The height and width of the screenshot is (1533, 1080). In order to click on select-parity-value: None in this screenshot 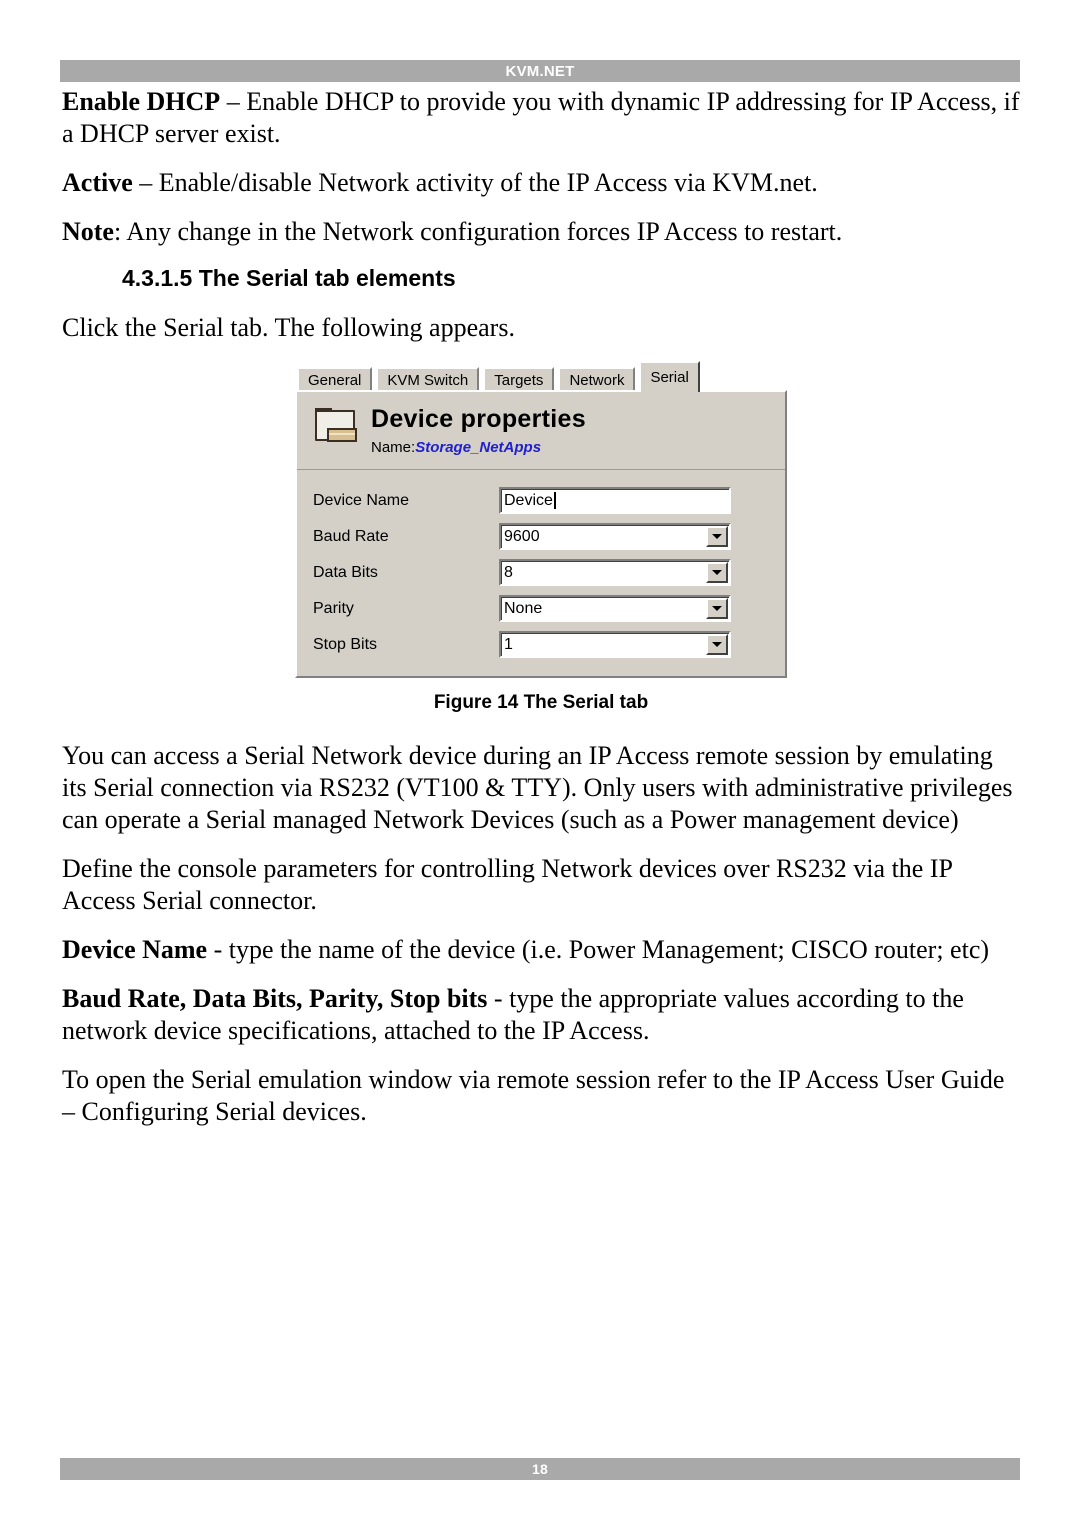, I will do `click(523, 608)`.